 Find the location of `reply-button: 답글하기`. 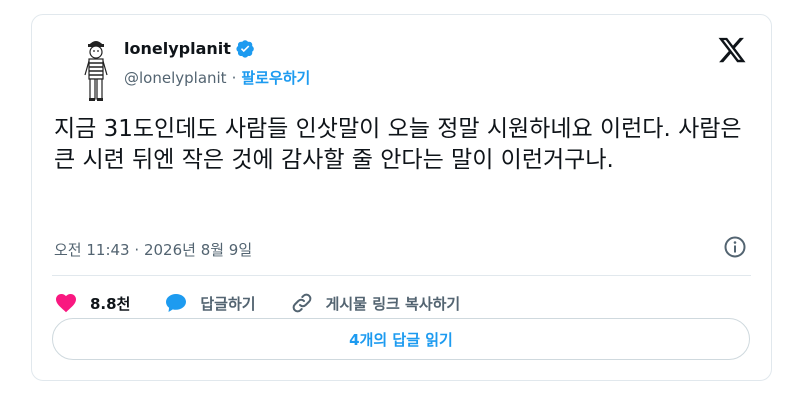

reply-button: 답글하기 is located at coordinates (210, 303).